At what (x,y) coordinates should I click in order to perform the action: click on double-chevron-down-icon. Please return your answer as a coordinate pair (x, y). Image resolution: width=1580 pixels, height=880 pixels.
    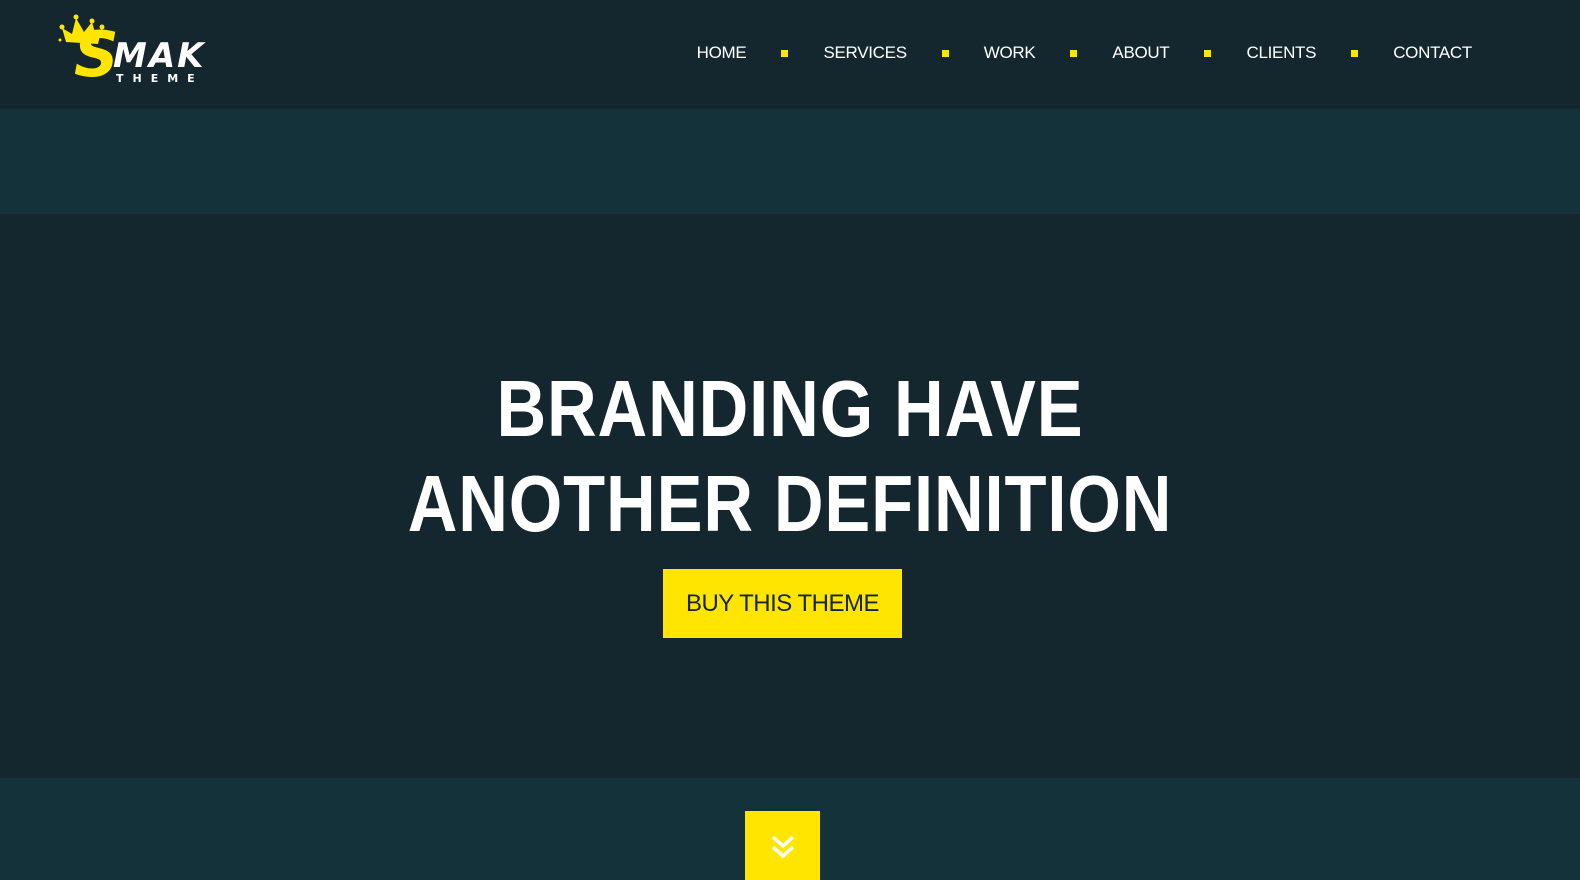
    Looking at the image, I should click on (782, 847).